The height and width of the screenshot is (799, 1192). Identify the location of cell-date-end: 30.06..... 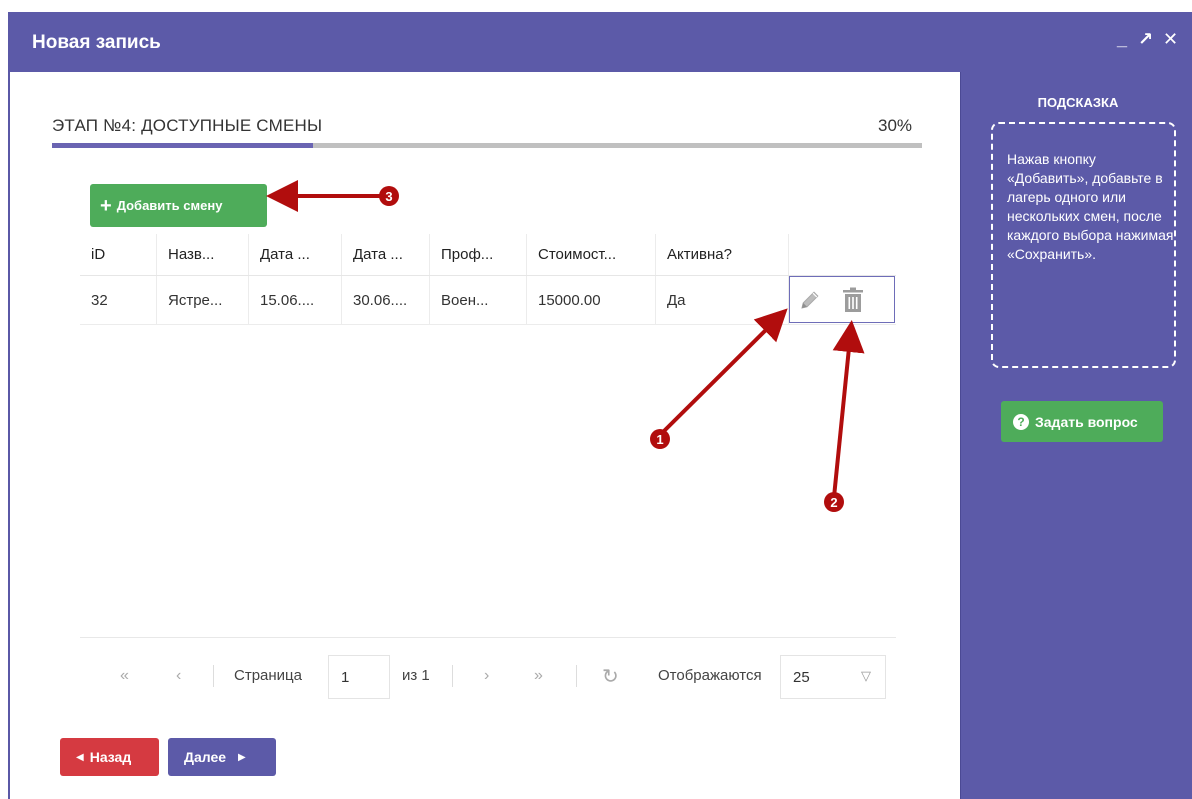
(386, 300).